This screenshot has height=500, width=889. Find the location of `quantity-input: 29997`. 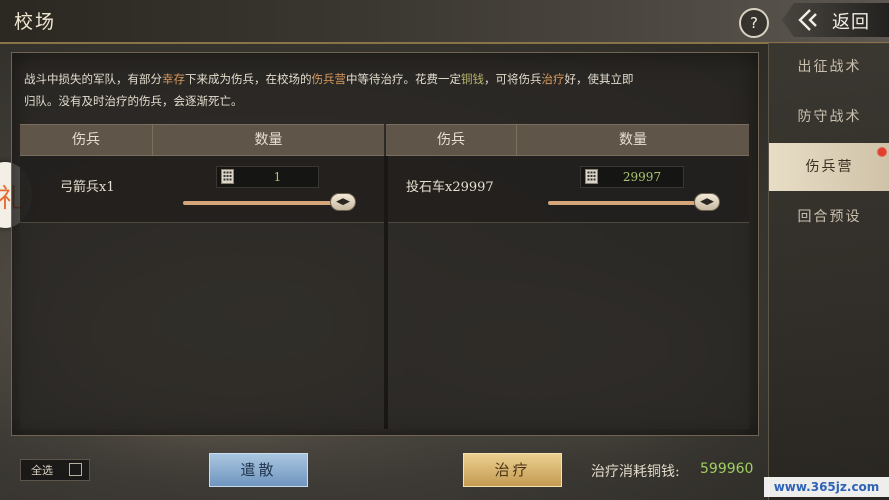

quantity-input: 29997 is located at coordinates (632, 177).